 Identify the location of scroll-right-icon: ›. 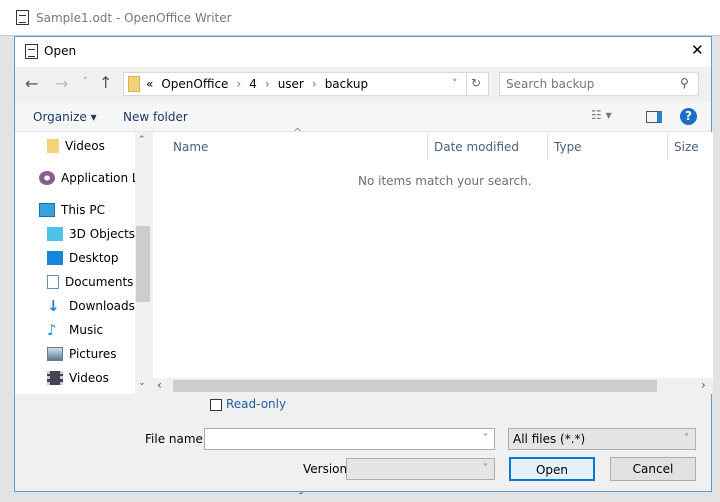
(703, 385).